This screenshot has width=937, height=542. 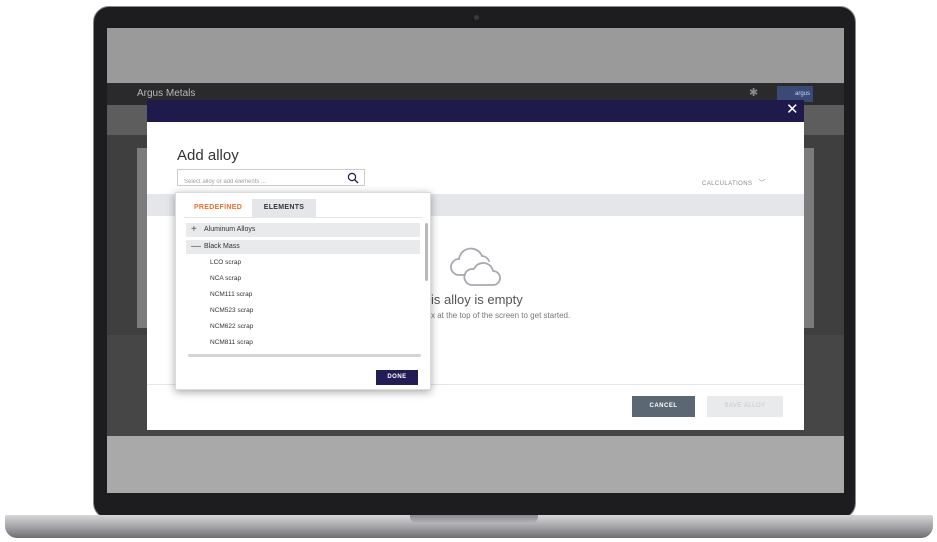 I want to click on alloy-search-input, so click(x=258, y=182).